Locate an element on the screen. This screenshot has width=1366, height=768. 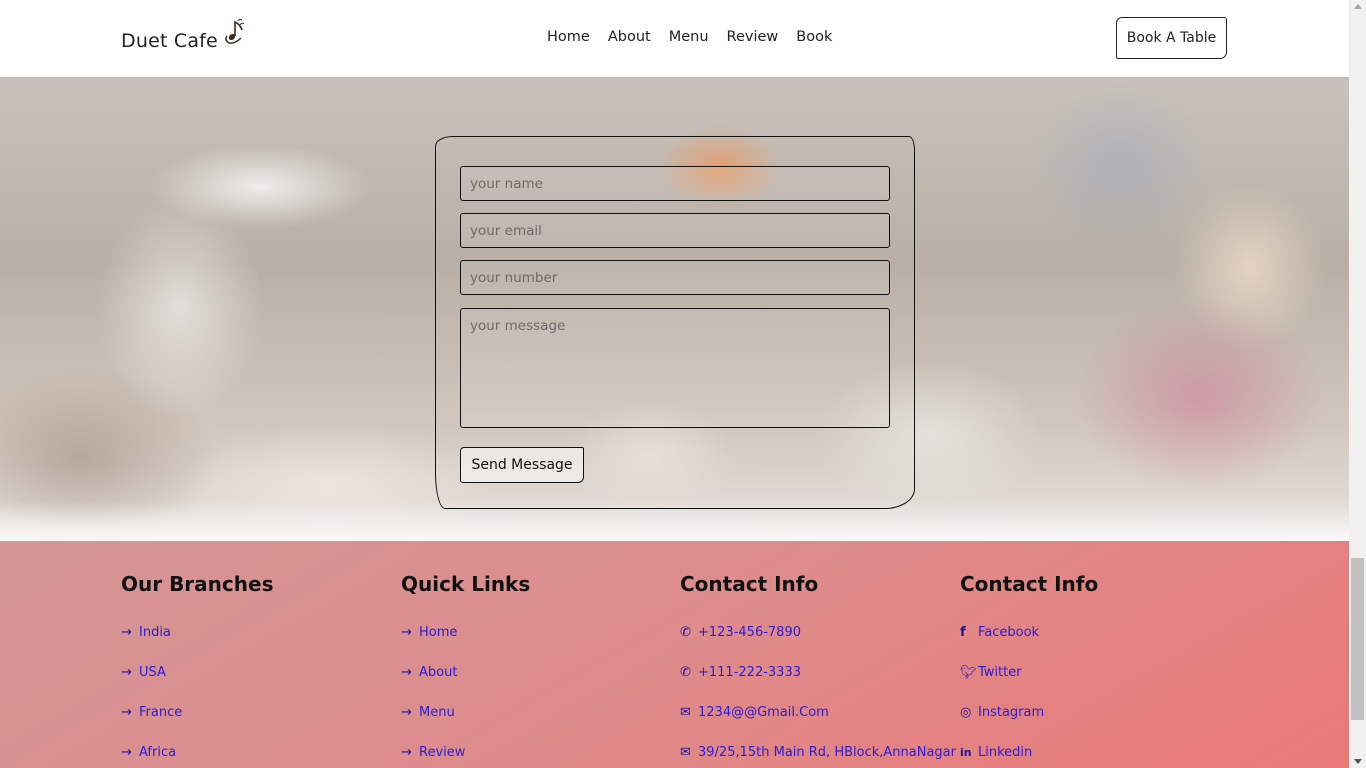
book-table-button: Book A Table is located at coordinates (1171, 38).